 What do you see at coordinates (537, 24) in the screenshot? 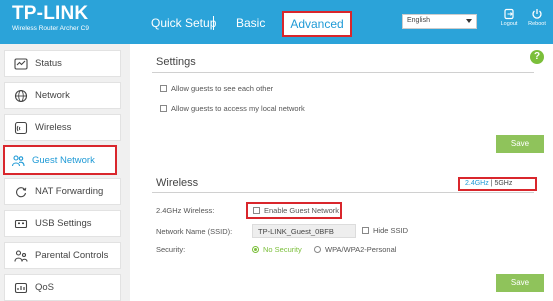
I see `reboot-label: Reboot` at bounding box center [537, 24].